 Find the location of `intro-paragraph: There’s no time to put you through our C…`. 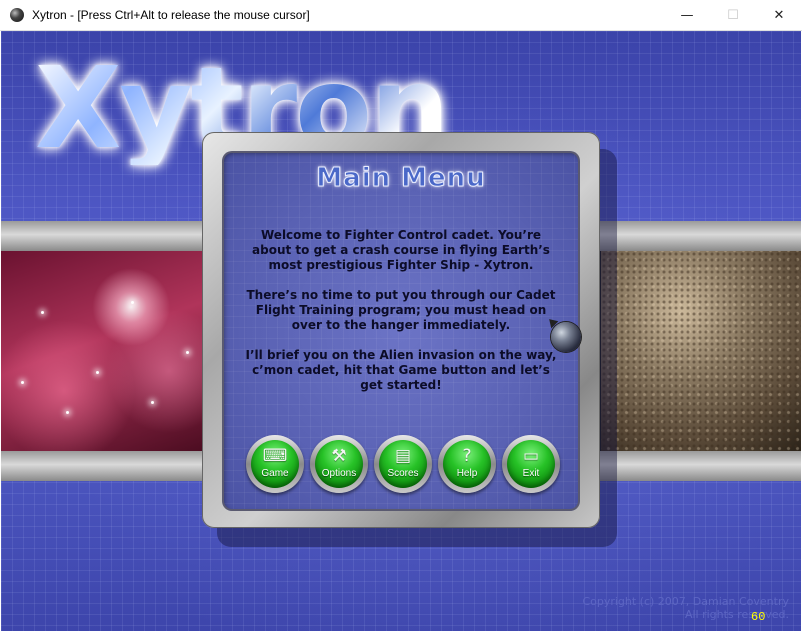

intro-paragraph: There’s no time to put you through our C… is located at coordinates (401, 310).